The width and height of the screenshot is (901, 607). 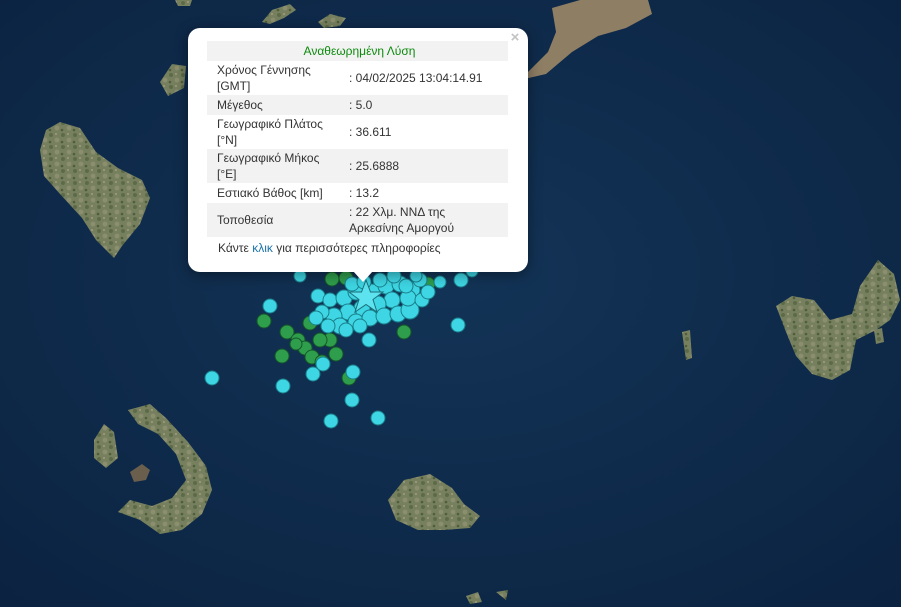 What do you see at coordinates (363, 276) in the screenshot?
I see `popup-pointer` at bounding box center [363, 276].